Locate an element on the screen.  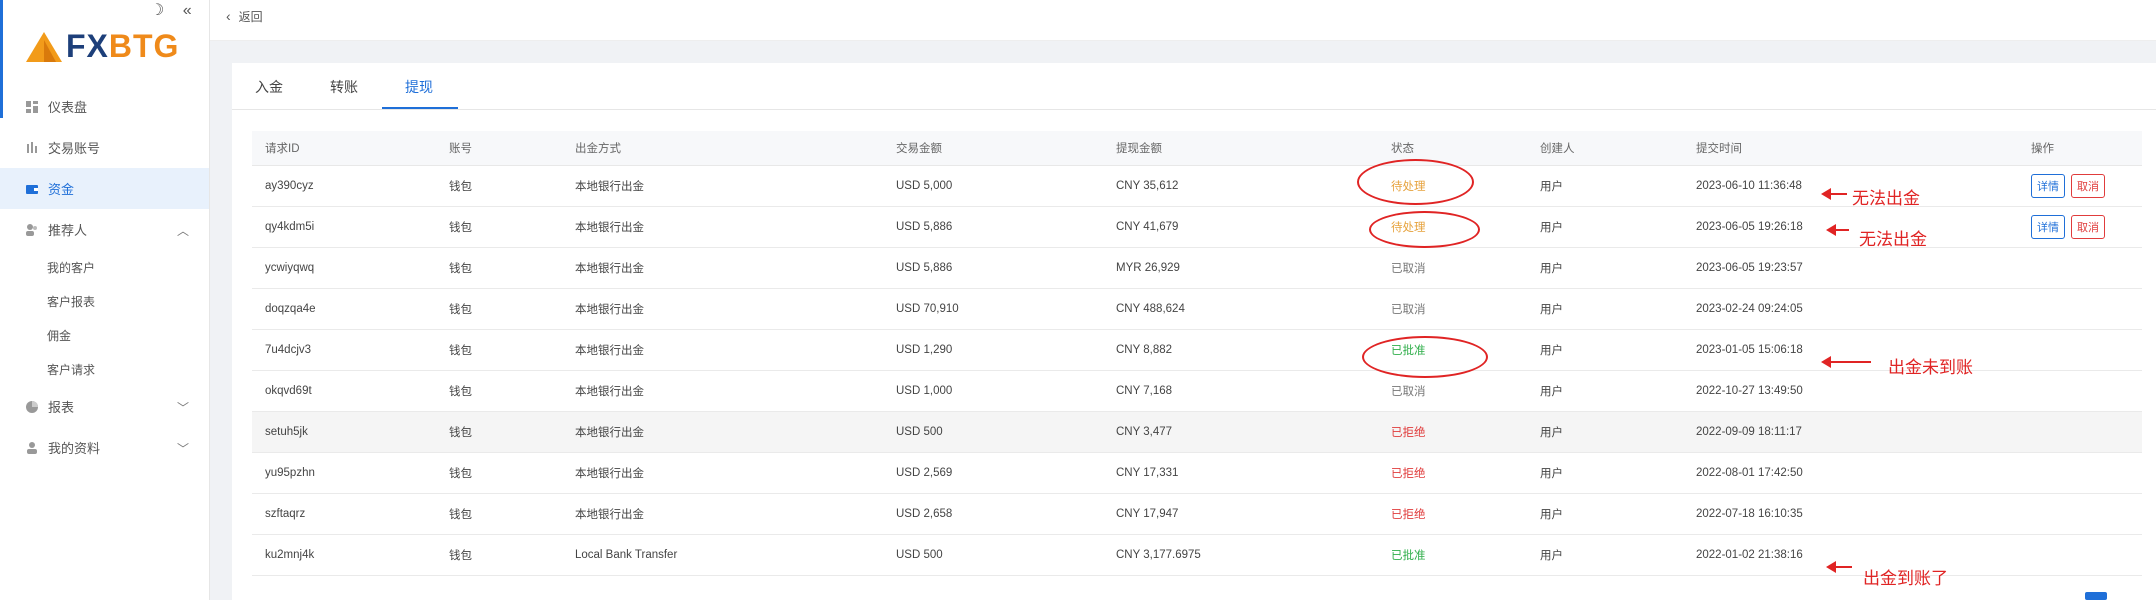
cell-trade-amount: USD 2,658 is located at coordinates (1006, 514).